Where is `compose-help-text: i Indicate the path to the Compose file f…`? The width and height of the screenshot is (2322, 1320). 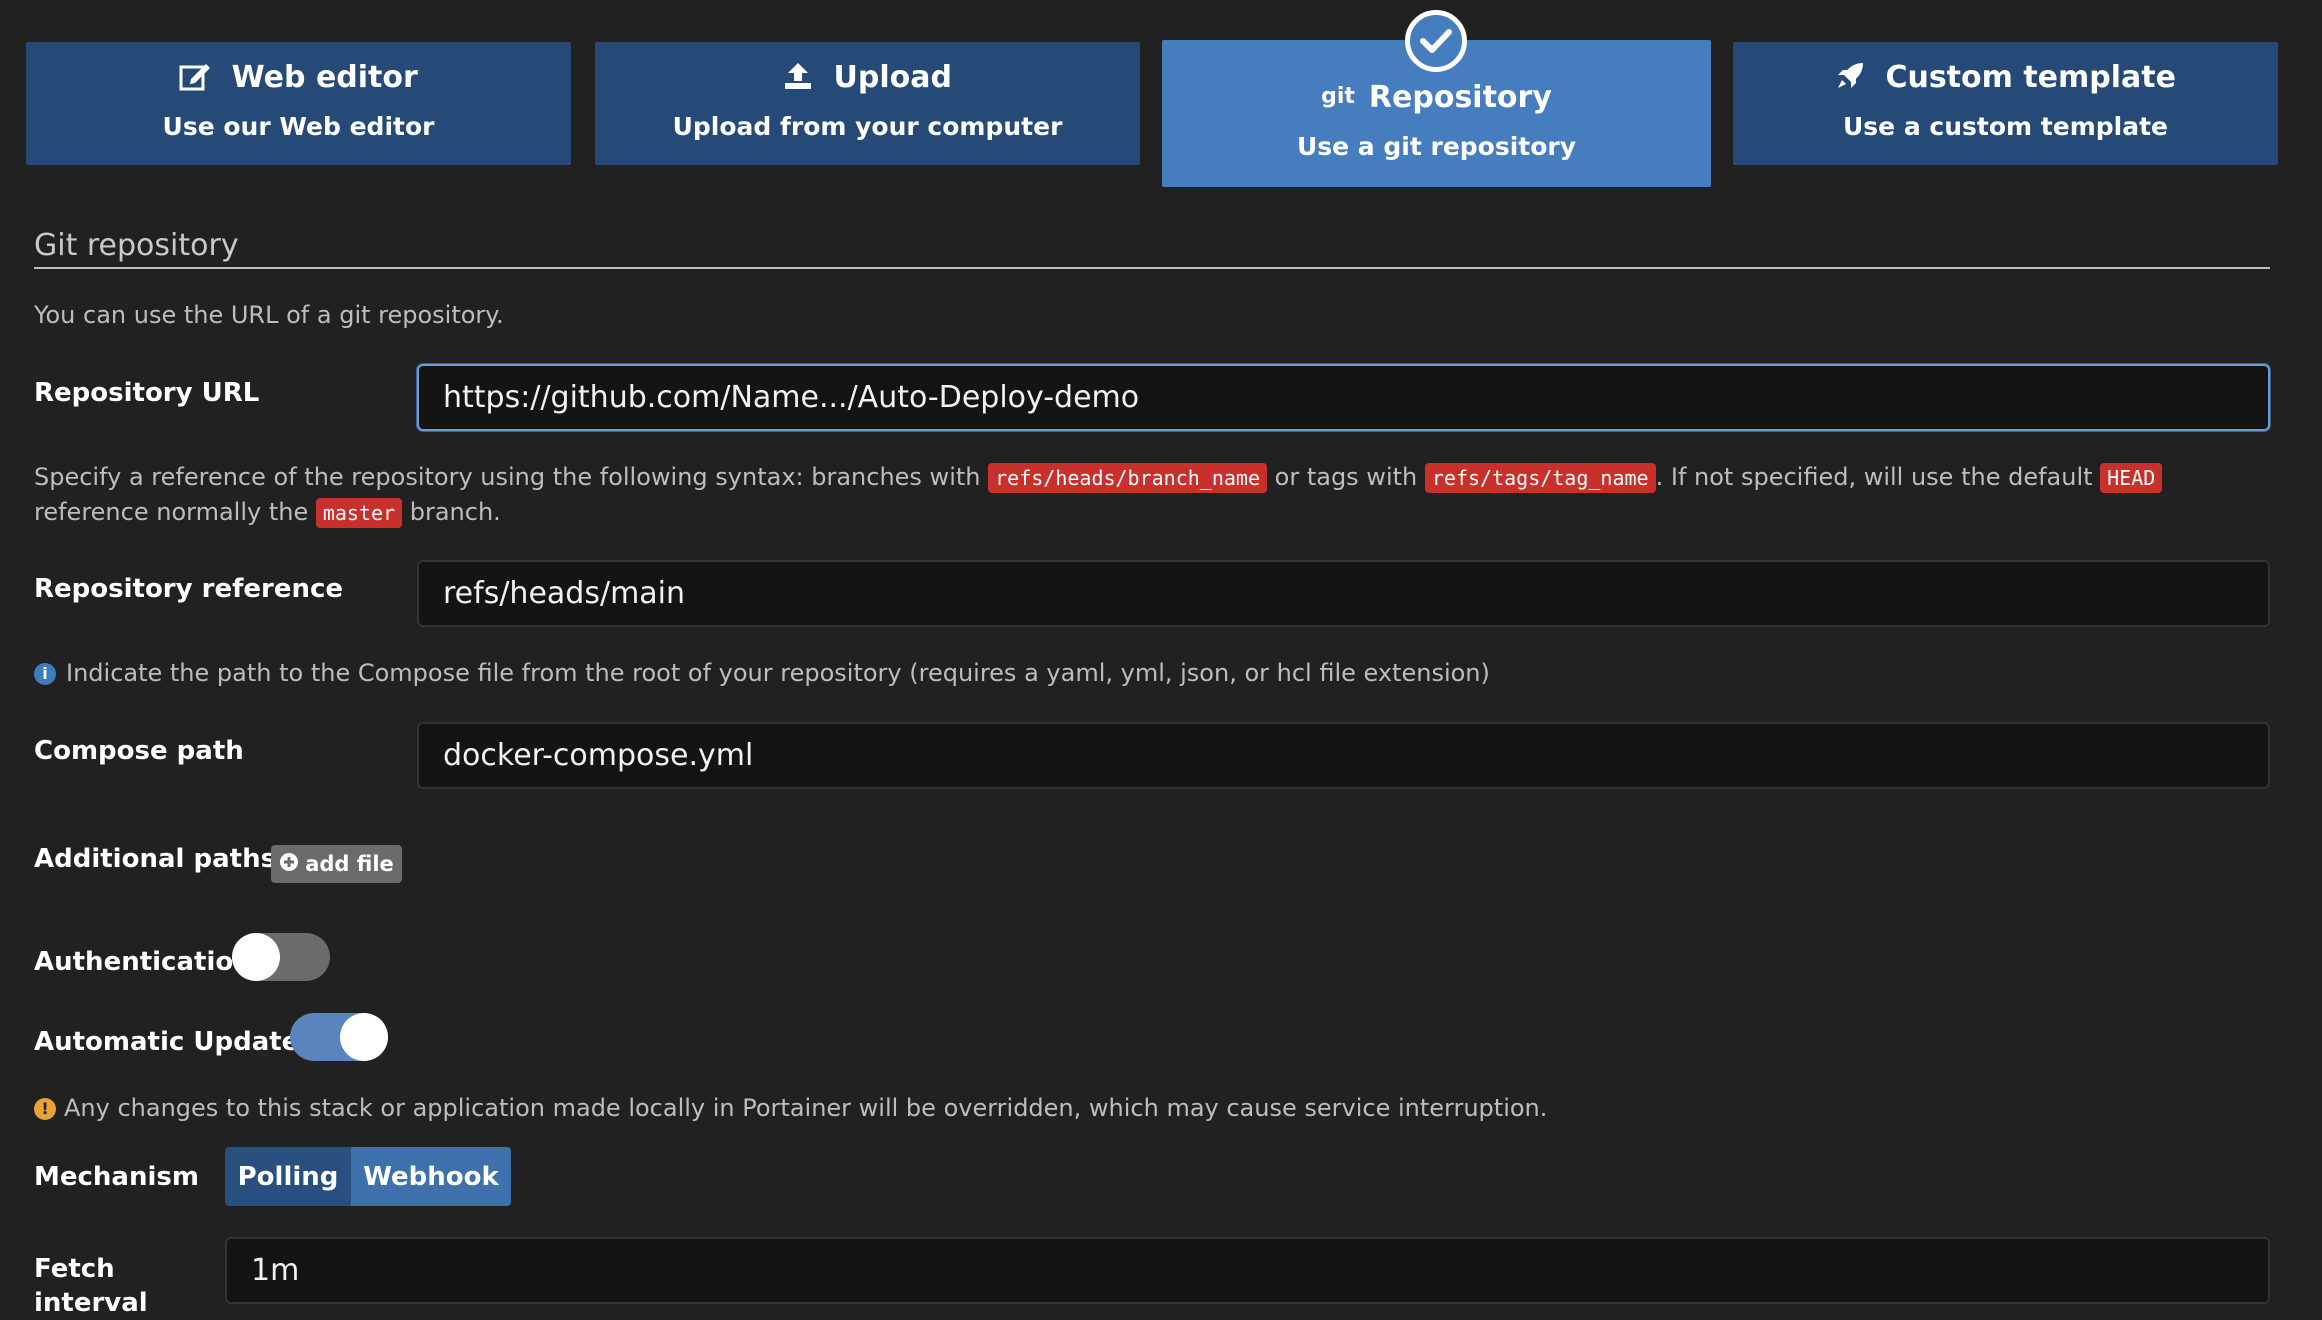
compose-help-text: i Indicate the path to the Compose file f… is located at coordinates (762, 673).